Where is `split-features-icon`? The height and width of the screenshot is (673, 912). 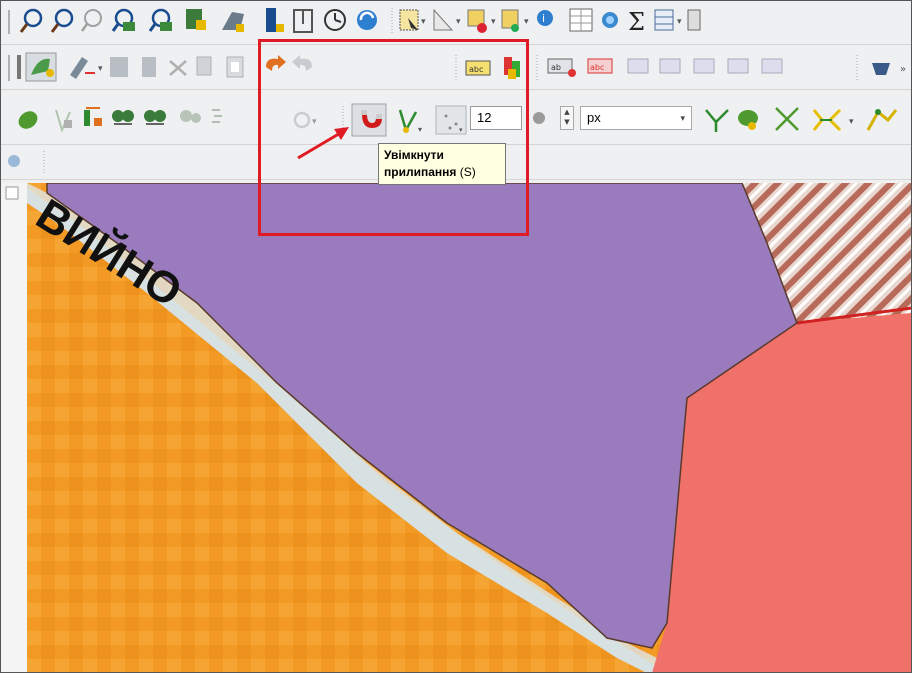 split-features-icon is located at coordinates (93, 116).